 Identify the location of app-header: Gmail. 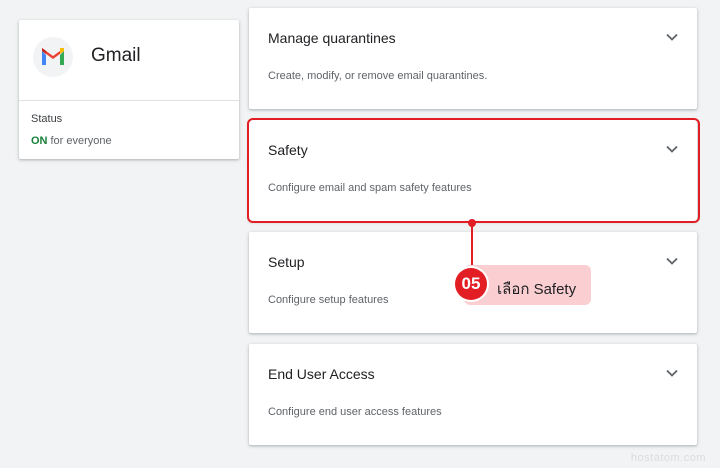
(129, 60).